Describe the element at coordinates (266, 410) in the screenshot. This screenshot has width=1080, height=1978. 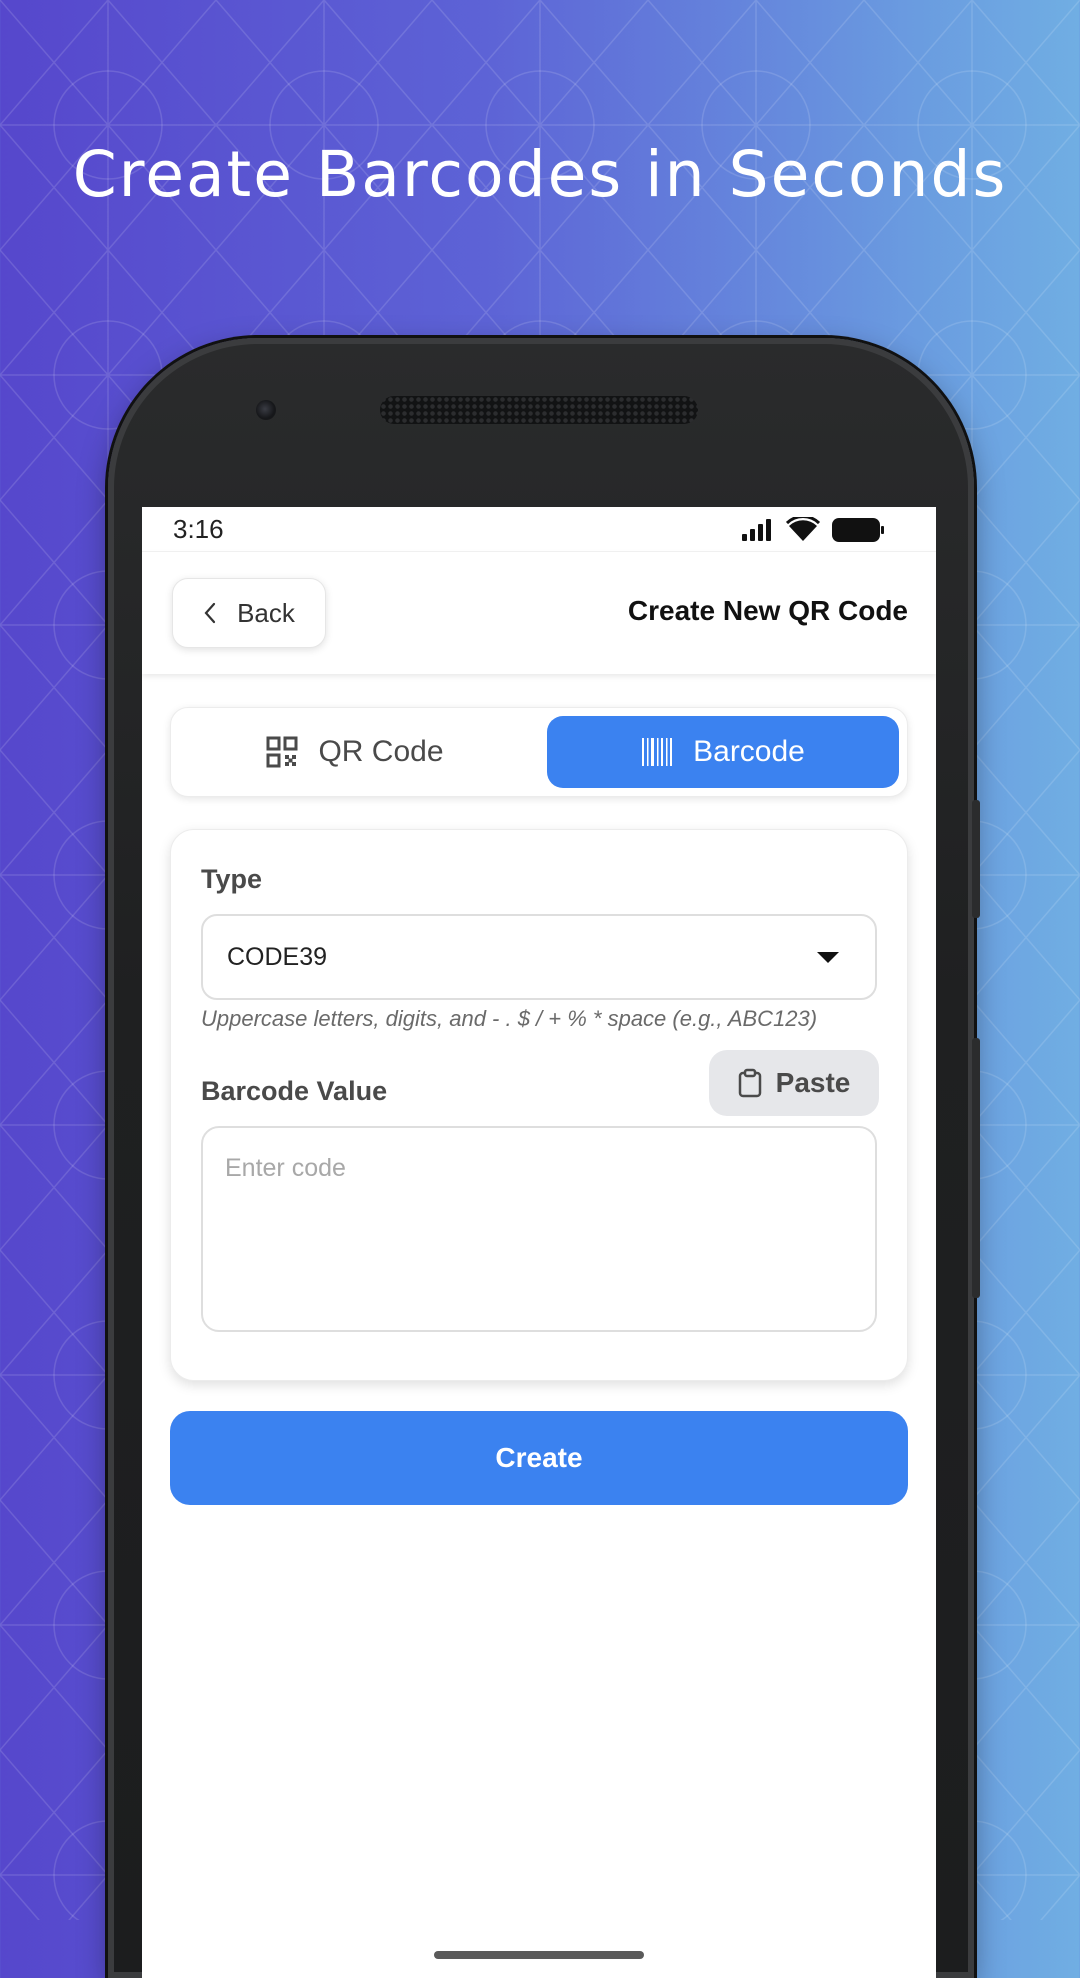
I see `front-camera` at that location.